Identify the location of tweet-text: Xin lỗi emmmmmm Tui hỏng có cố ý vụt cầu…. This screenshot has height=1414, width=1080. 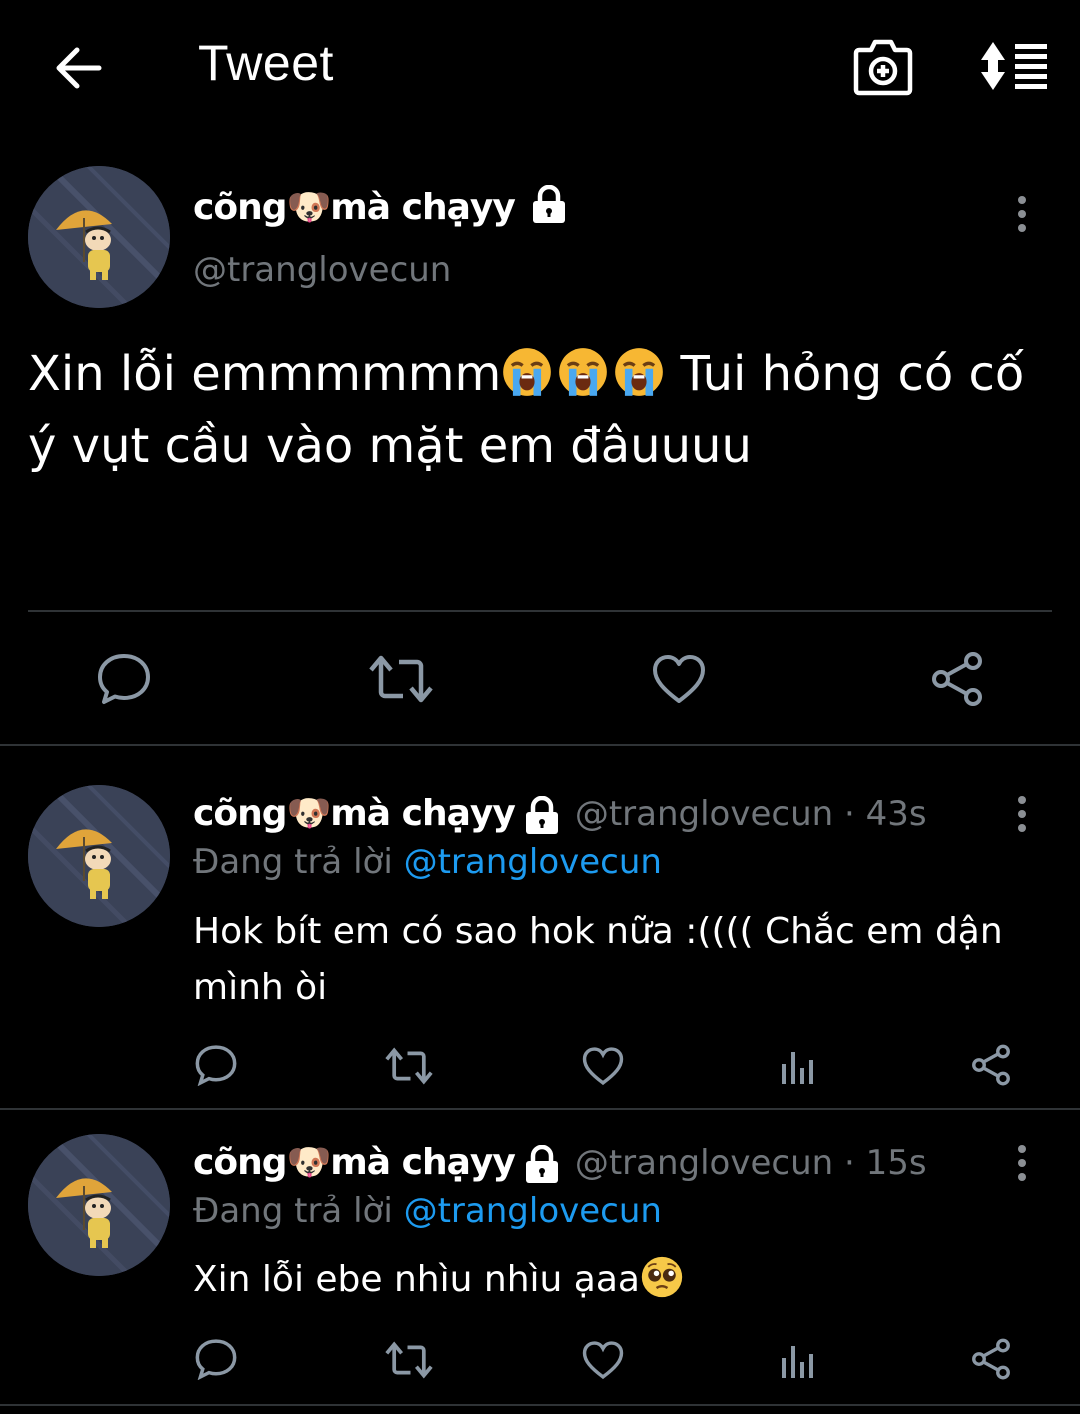
(543, 410).